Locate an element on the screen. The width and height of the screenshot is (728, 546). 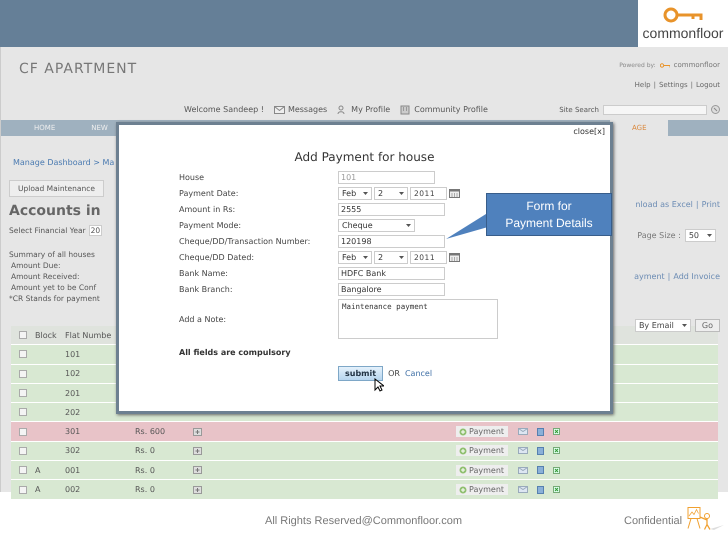
field-label: Add a Note: is located at coordinates (203, 319).